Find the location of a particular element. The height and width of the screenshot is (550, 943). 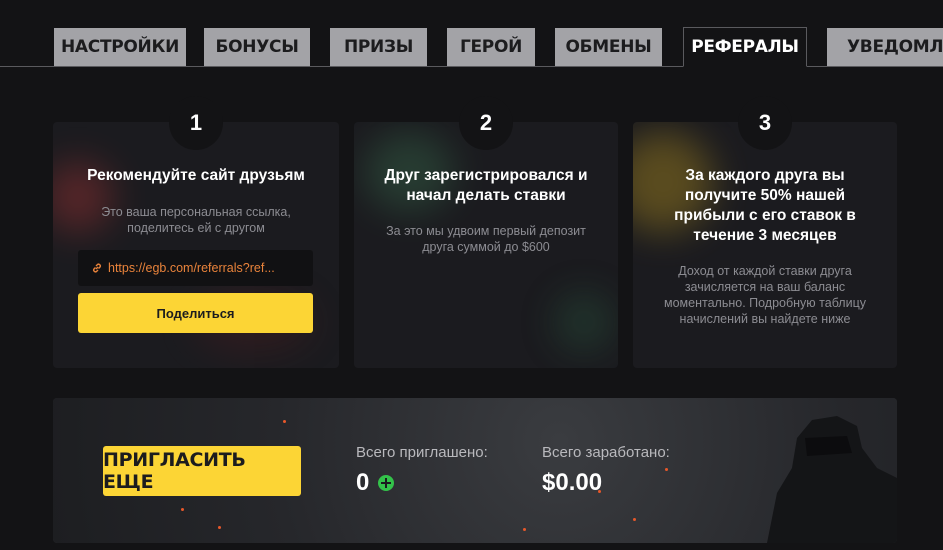

total-invited-value: 0 is located at coordinates (363, 482).